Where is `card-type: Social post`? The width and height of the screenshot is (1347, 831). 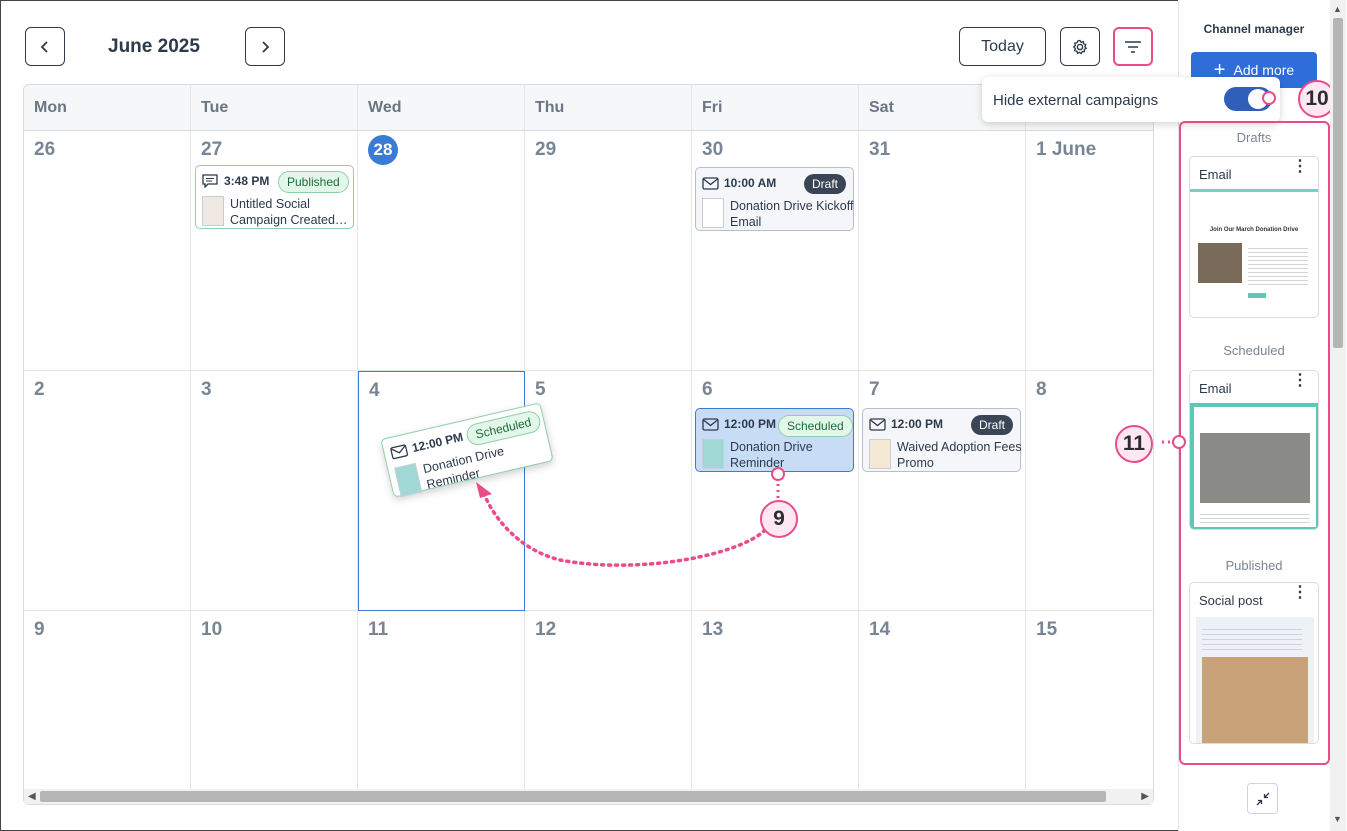
card-type: Social post is located at coordinates (1231, 600).